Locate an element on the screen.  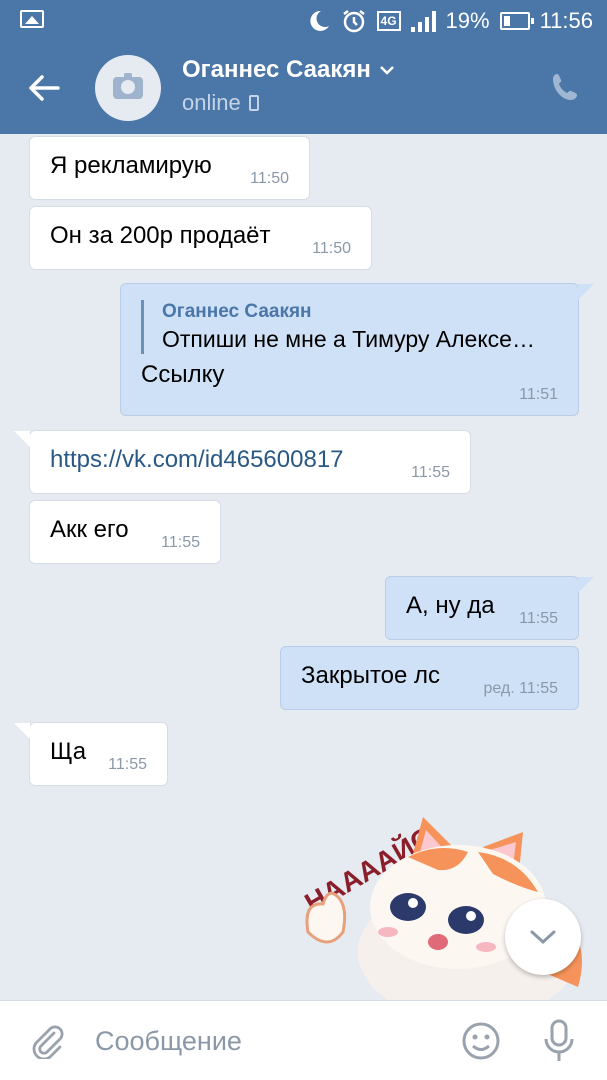
scroll-down-button is located at coordinates (543, 937).